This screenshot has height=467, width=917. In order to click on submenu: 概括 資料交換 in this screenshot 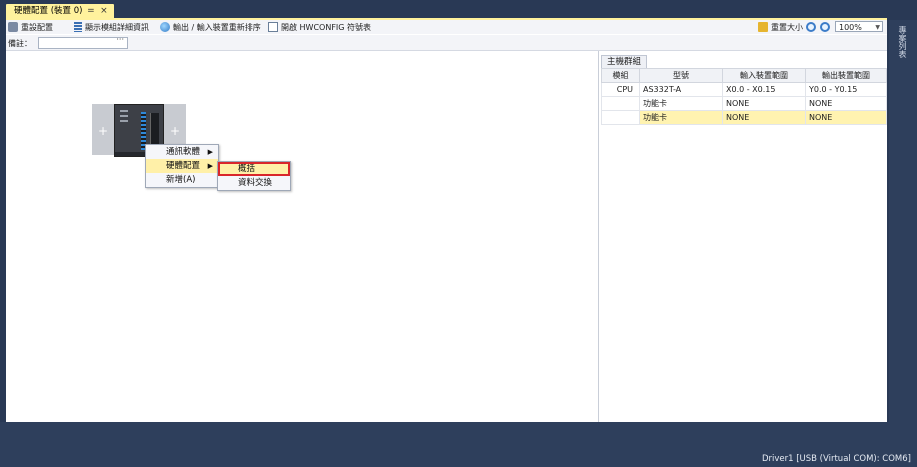, I will do `click(254, 176)`.